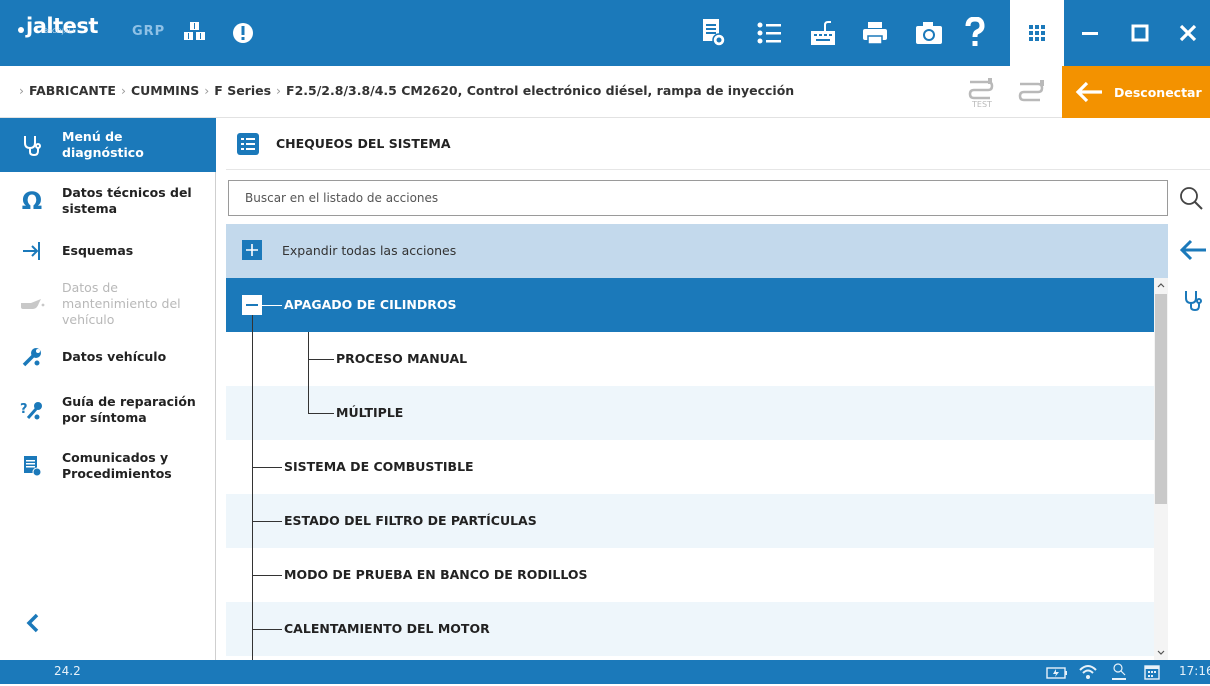  What do you see at coordinates (690, 521) in the screenshot?
I see `tree-row-particle-filter: ESTADO DEL FILTRO DE PARTÍCULAS` at bounding box center [690, 521].